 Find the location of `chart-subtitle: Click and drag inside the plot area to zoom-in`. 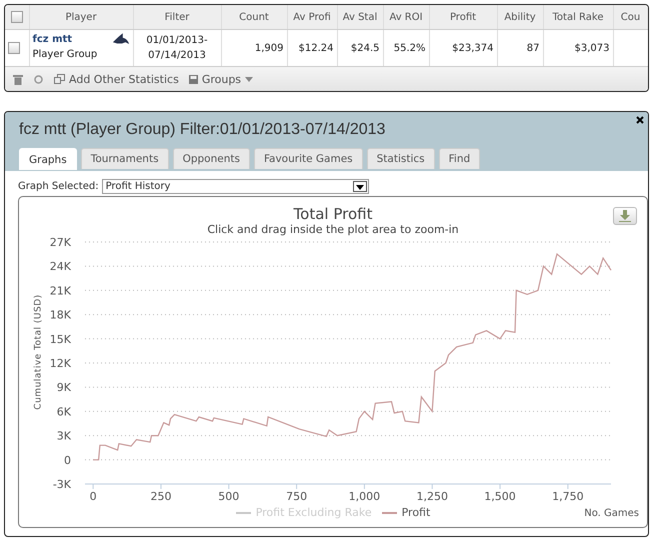

chart-subtitle: Click and drag inside the plot area to zoom-in is located at coordinates (333, 229).